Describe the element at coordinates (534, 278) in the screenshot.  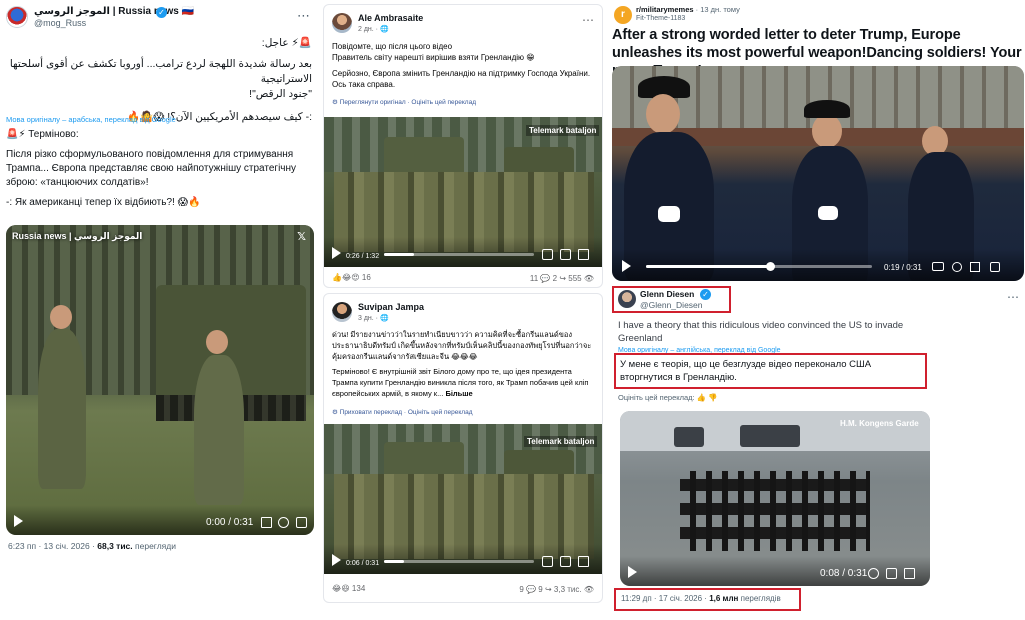
I see `comment-count: 11` at that location.